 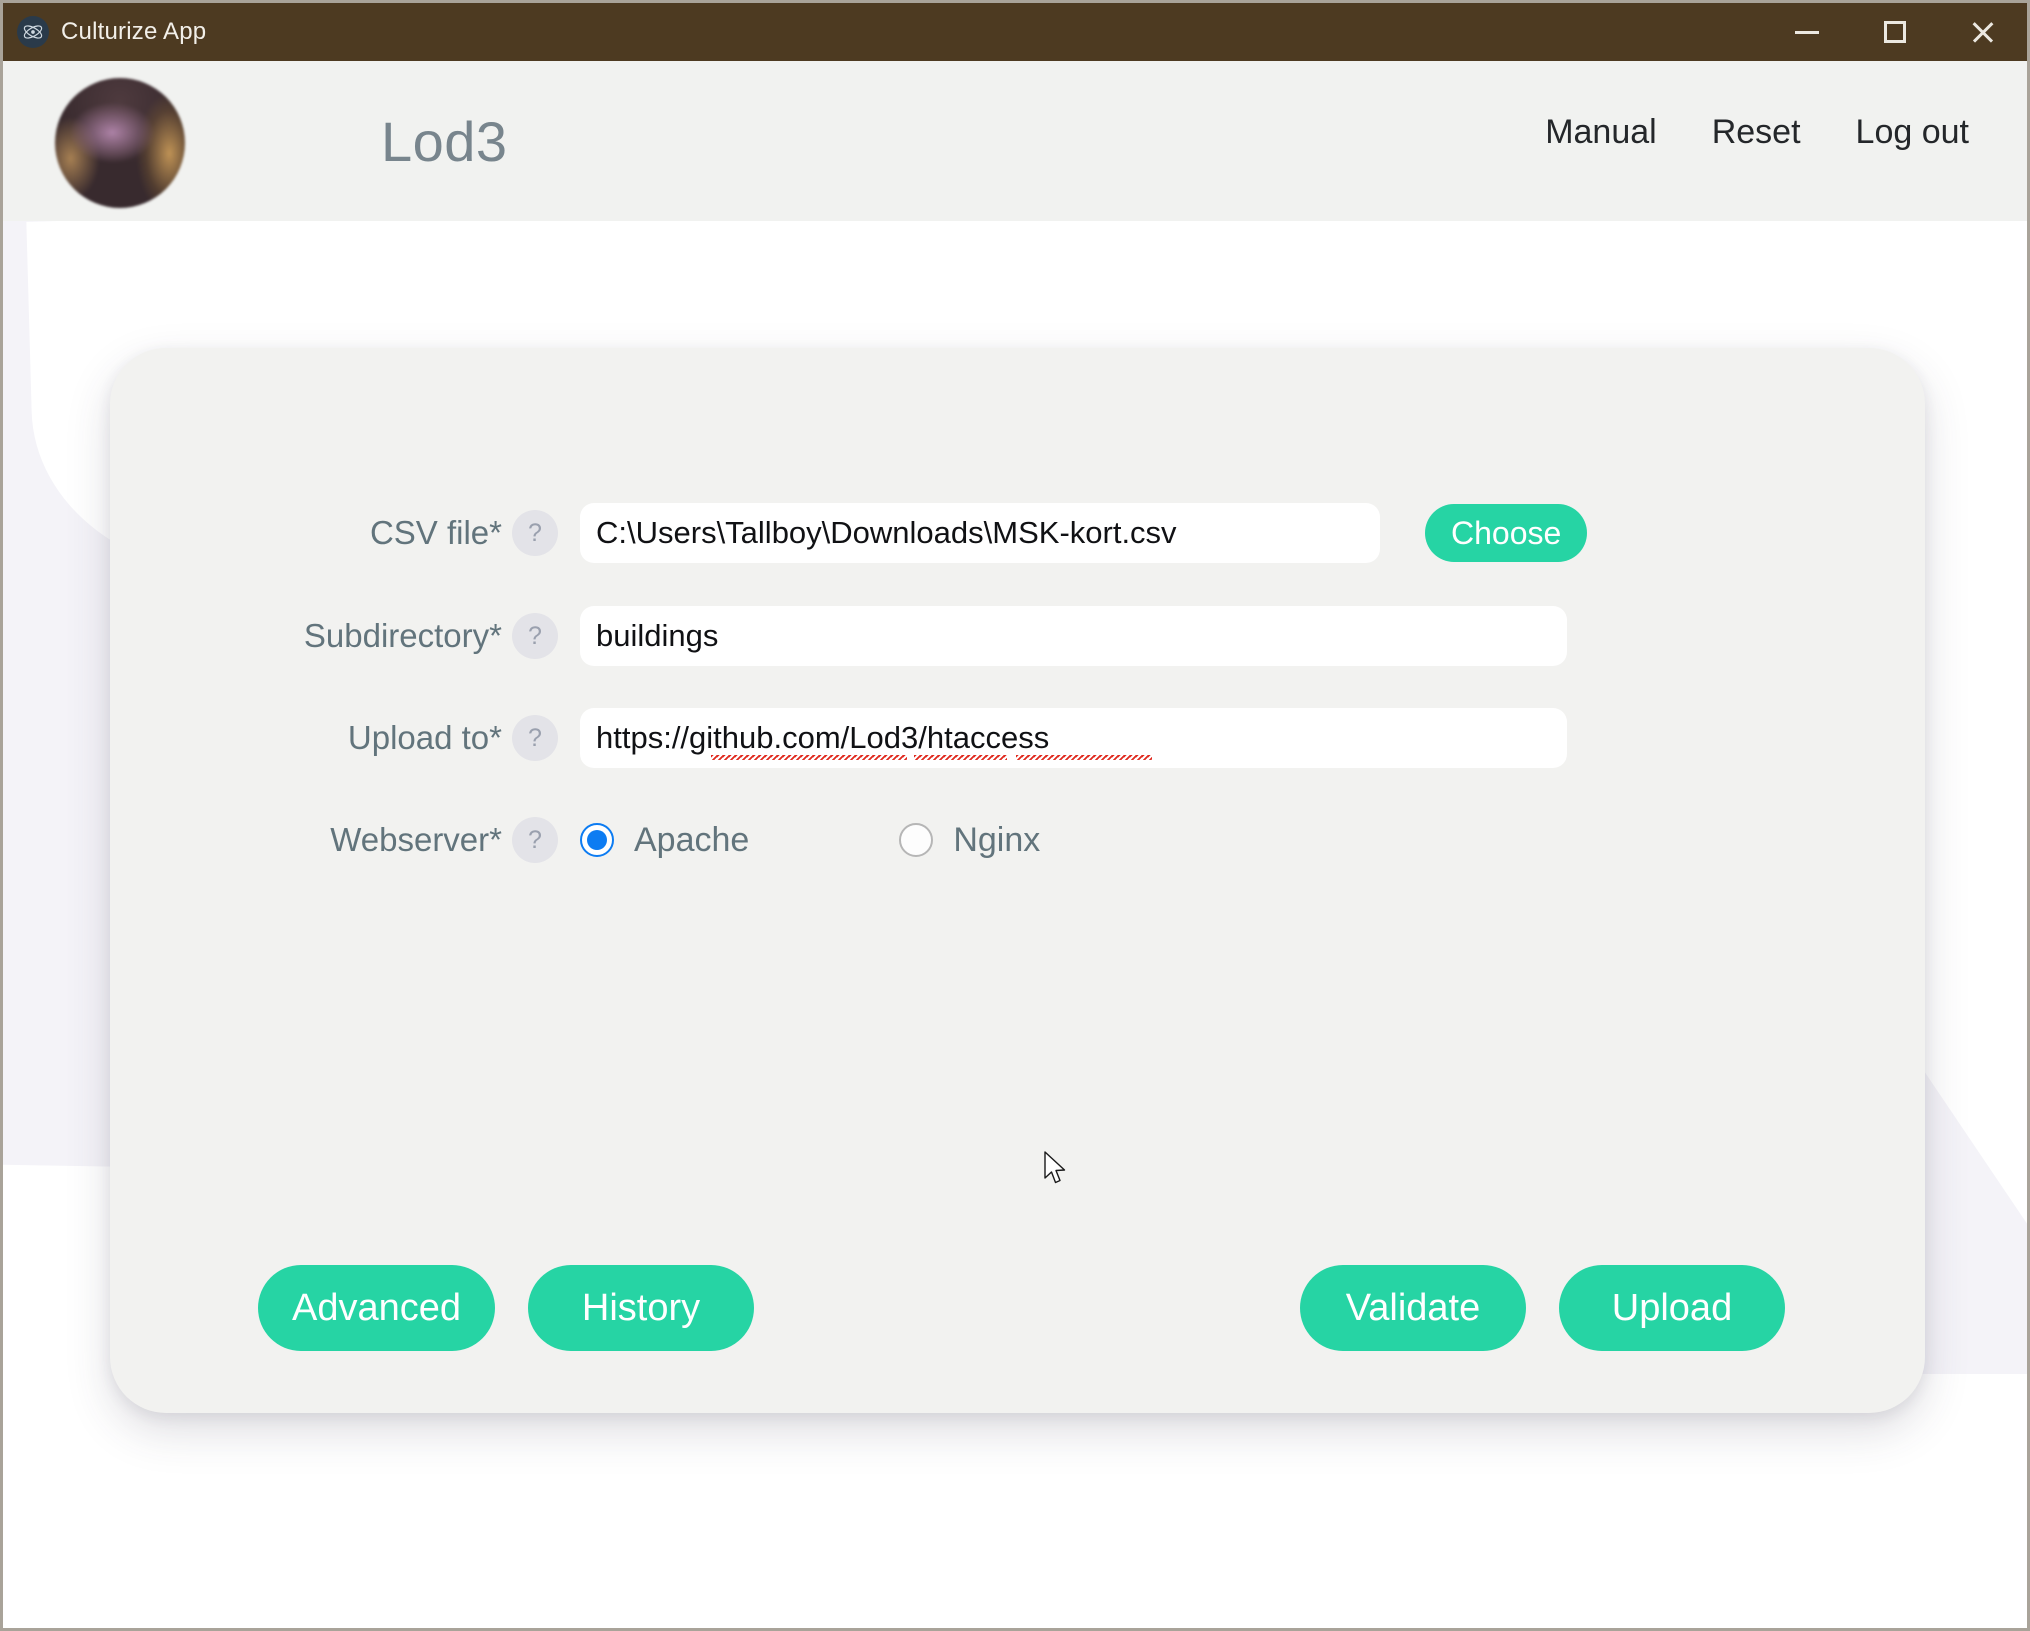 I want to click on radio-apache-label: Apache, so click(x=692, y=839).